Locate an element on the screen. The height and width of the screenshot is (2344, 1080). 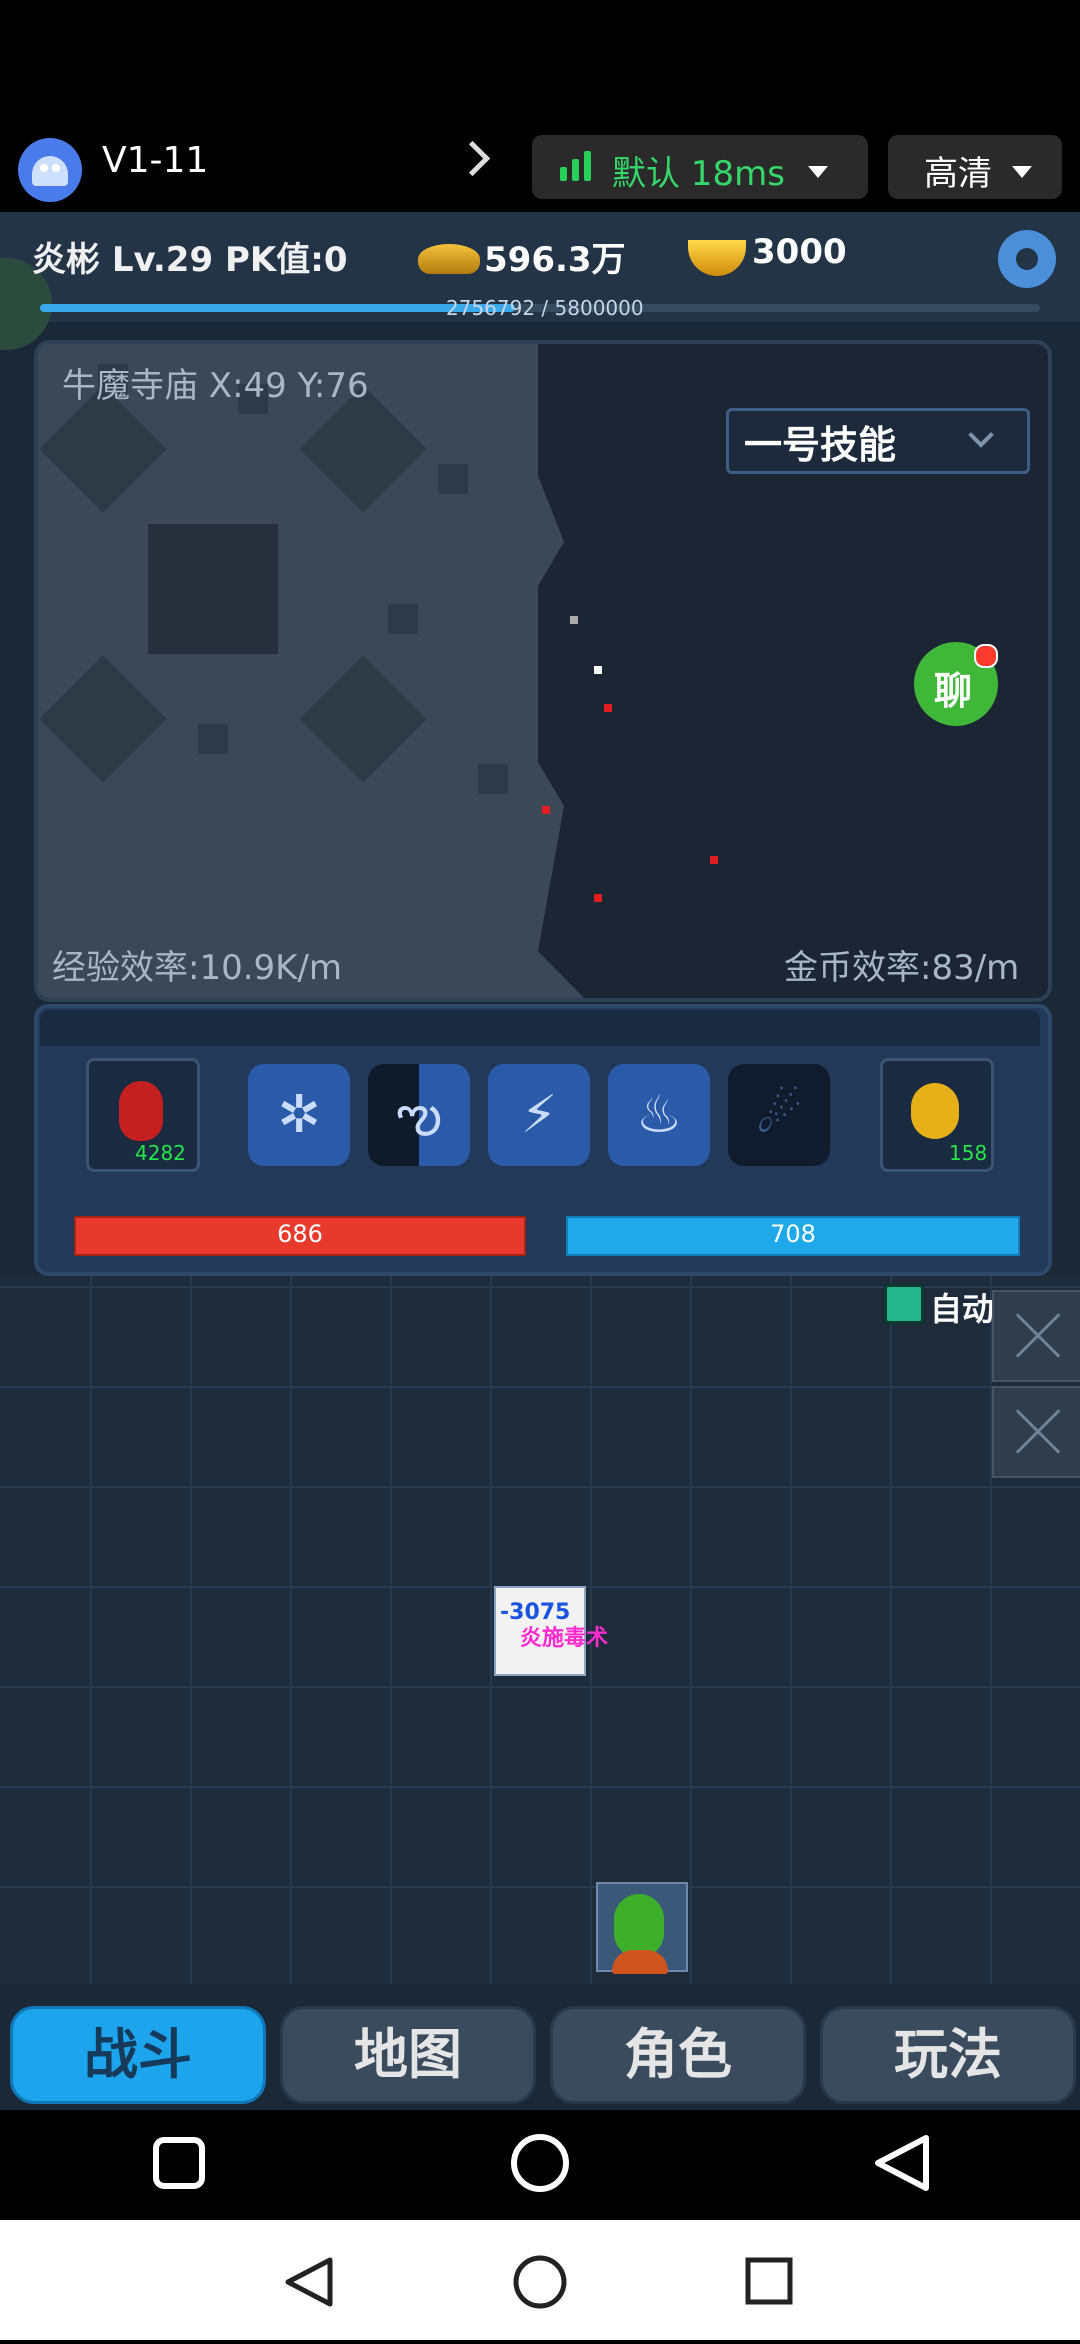
skill-2-icon: ఌ is located at coordinates (419, 1115).